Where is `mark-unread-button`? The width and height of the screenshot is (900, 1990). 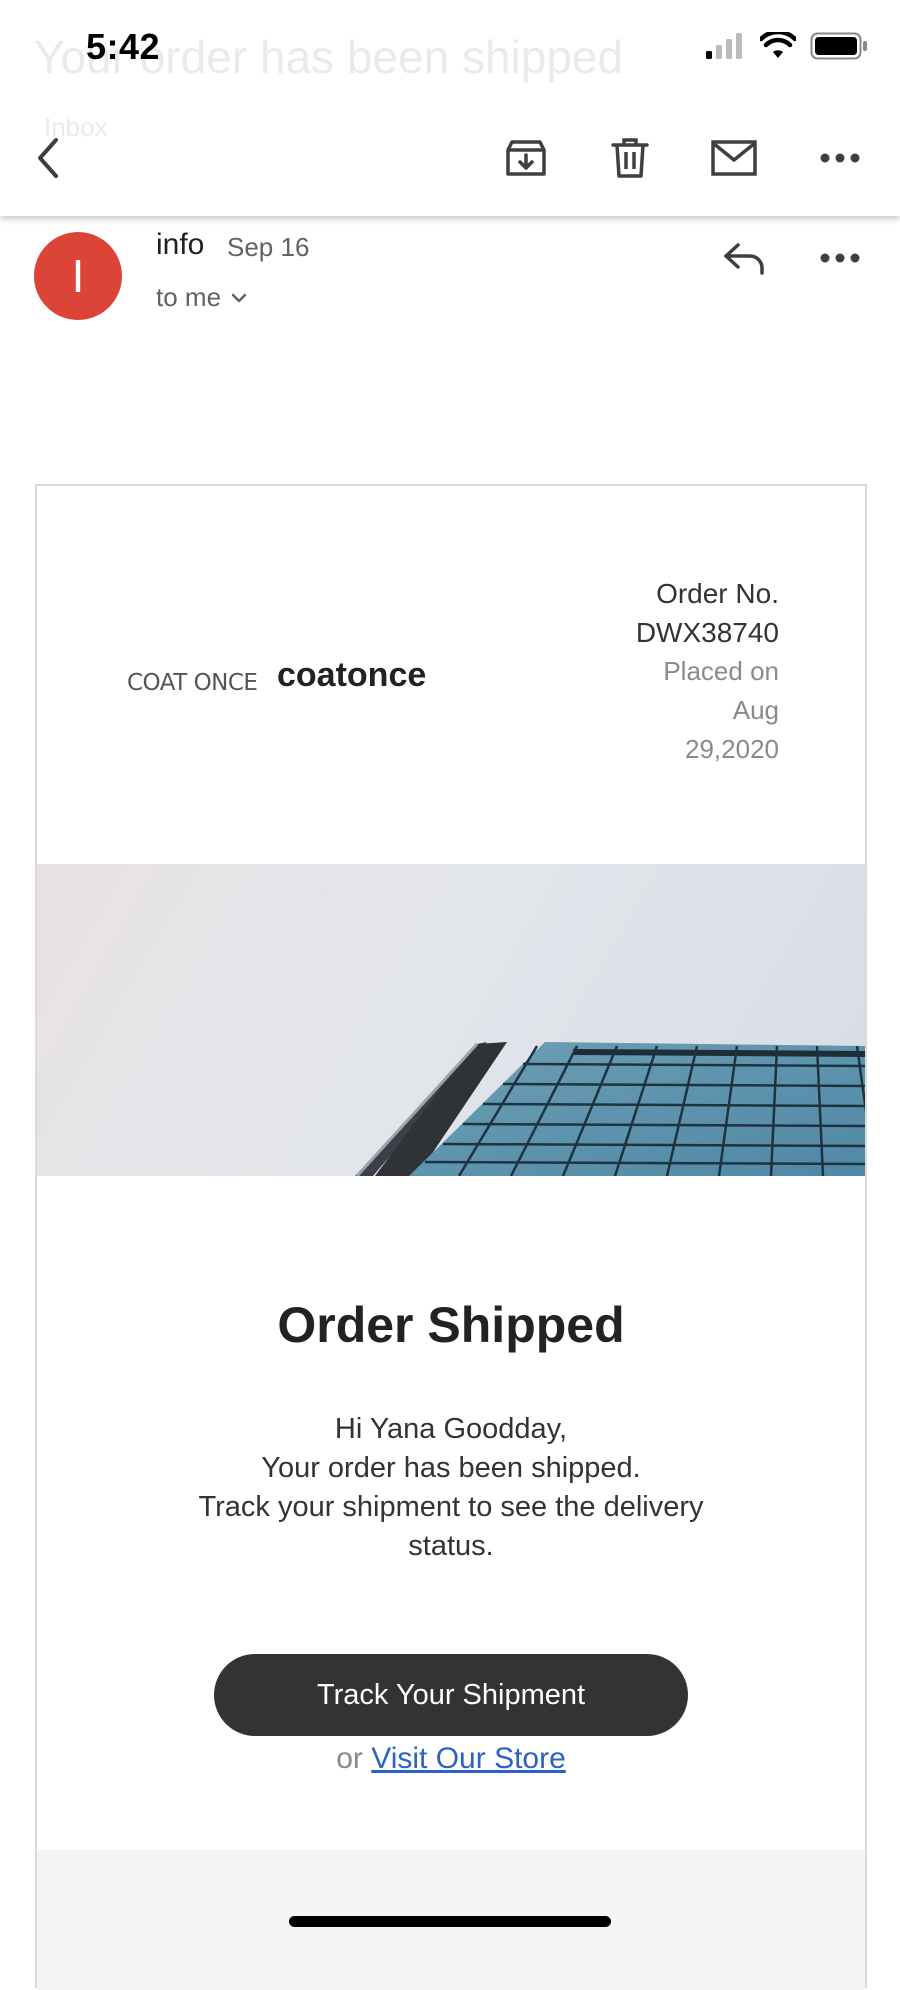
mark-unread-button is located at coordinates (734, 158).